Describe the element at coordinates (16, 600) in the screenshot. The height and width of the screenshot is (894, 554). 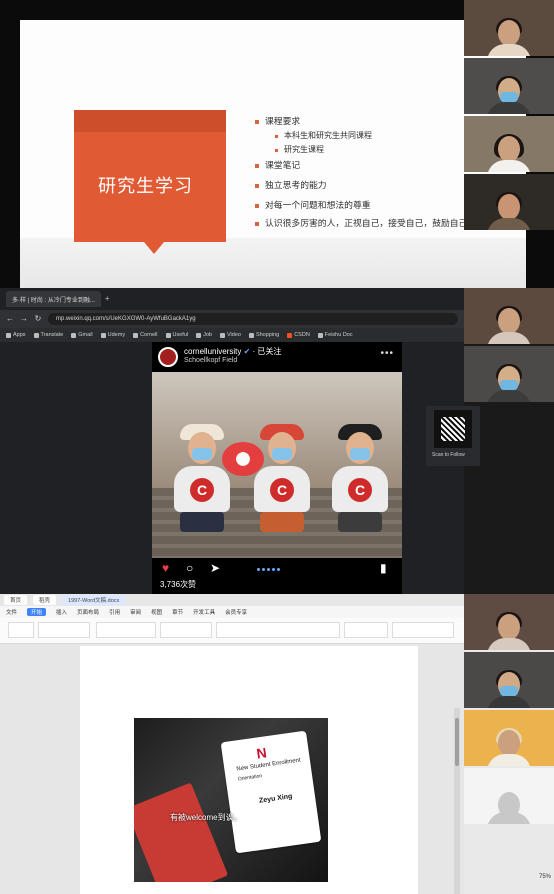
I see `wps-home-tab: 首页` at that location.